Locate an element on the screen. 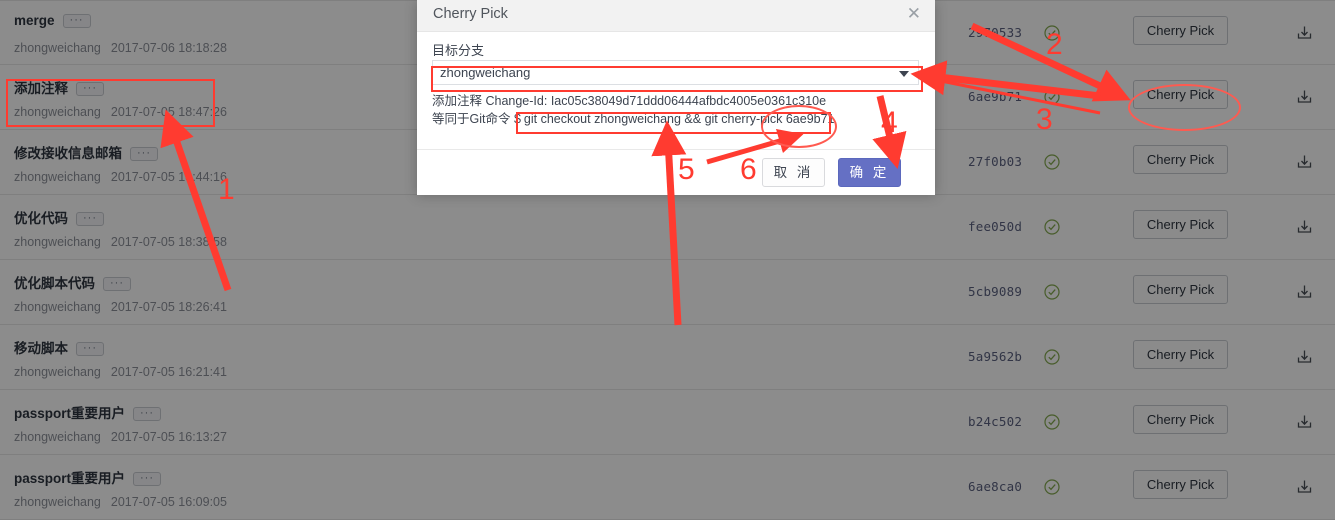  git-command-label: 等同于Git命令 $ is located at coordinates (476, 119).